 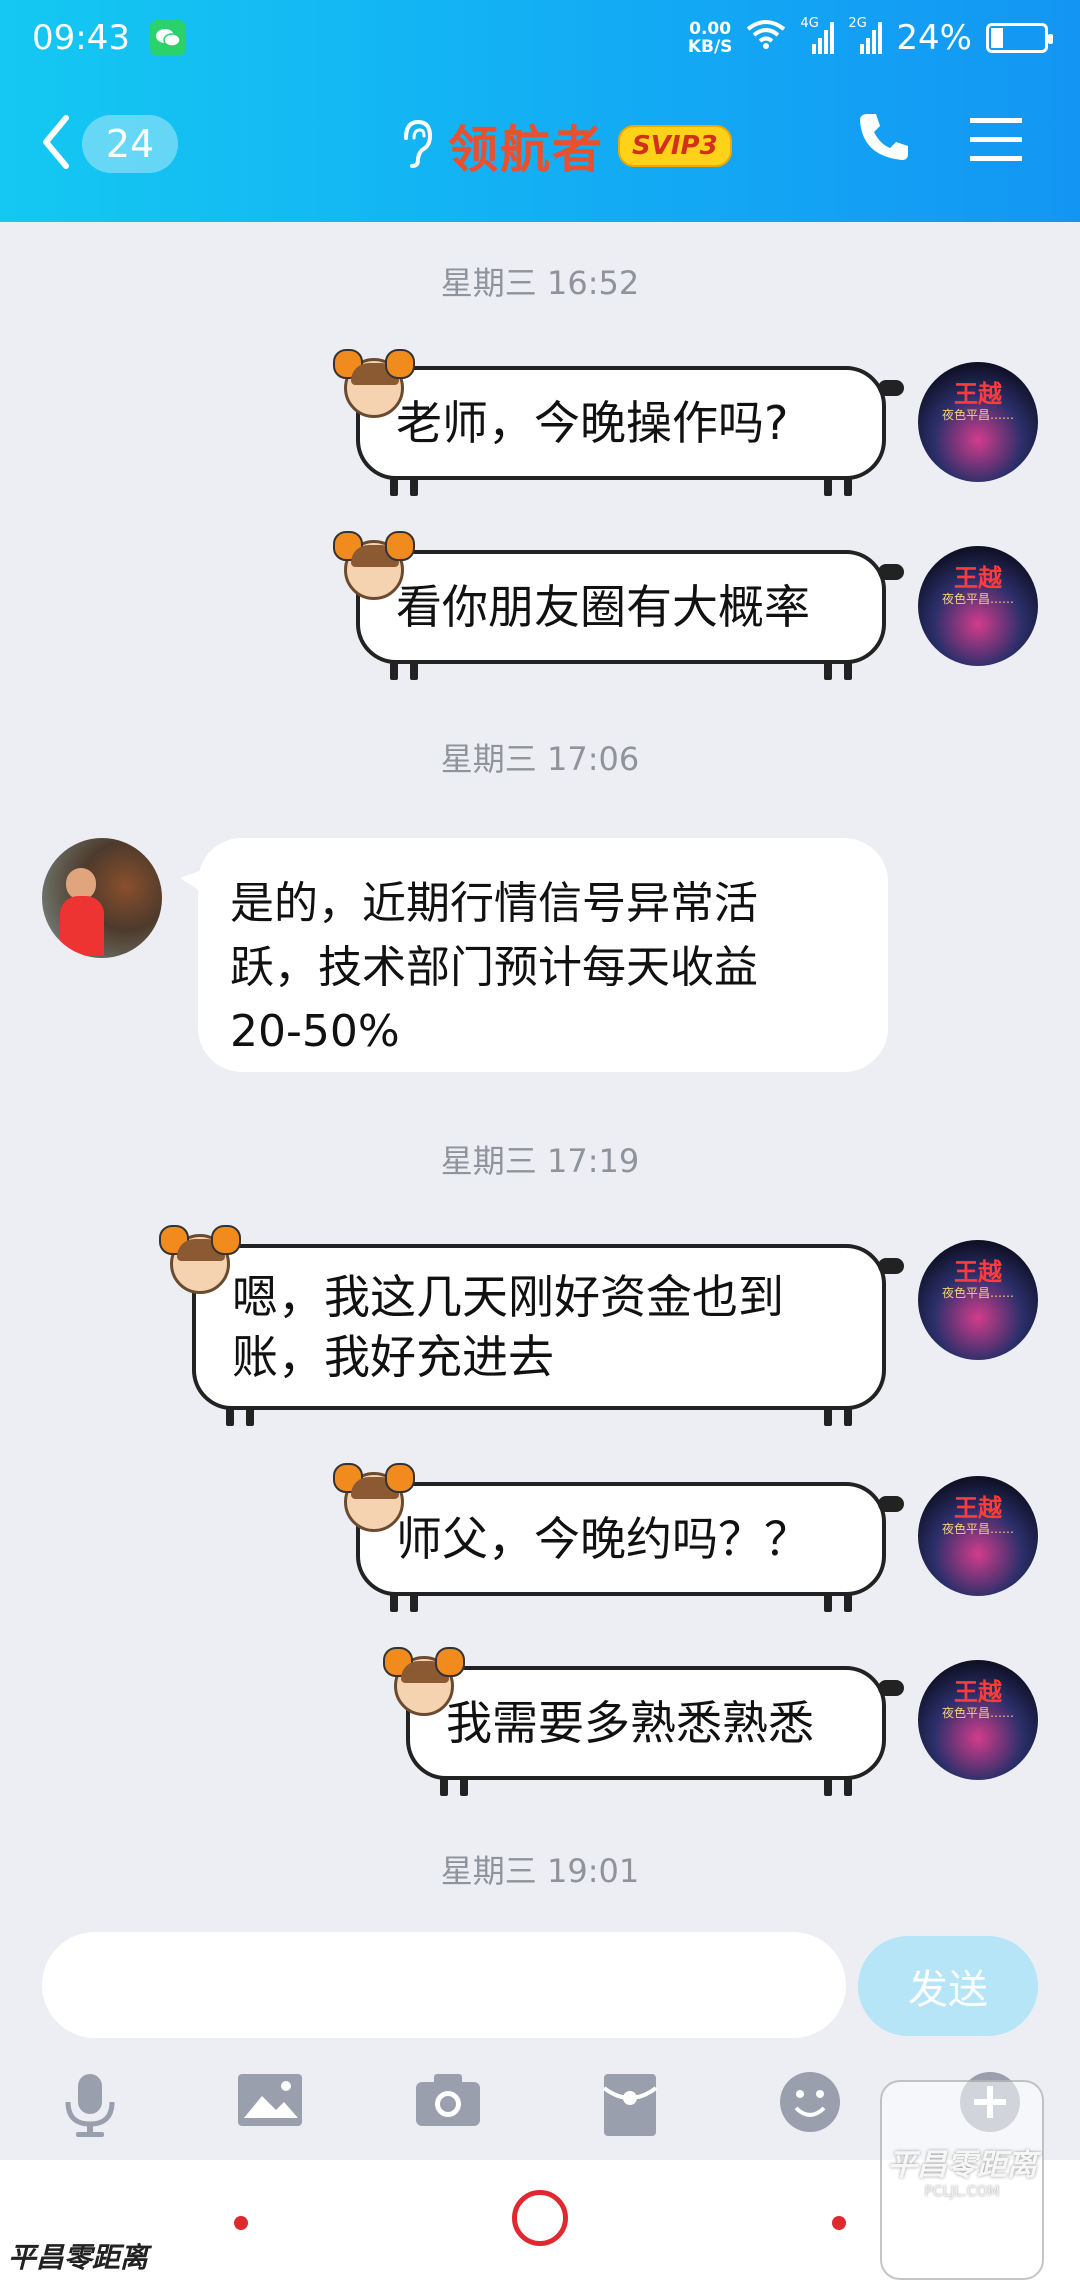 What do you see at coordinates (810, 2104) in the screenshot?
I see `emoji-icon` at bounding box center [810, 2104].